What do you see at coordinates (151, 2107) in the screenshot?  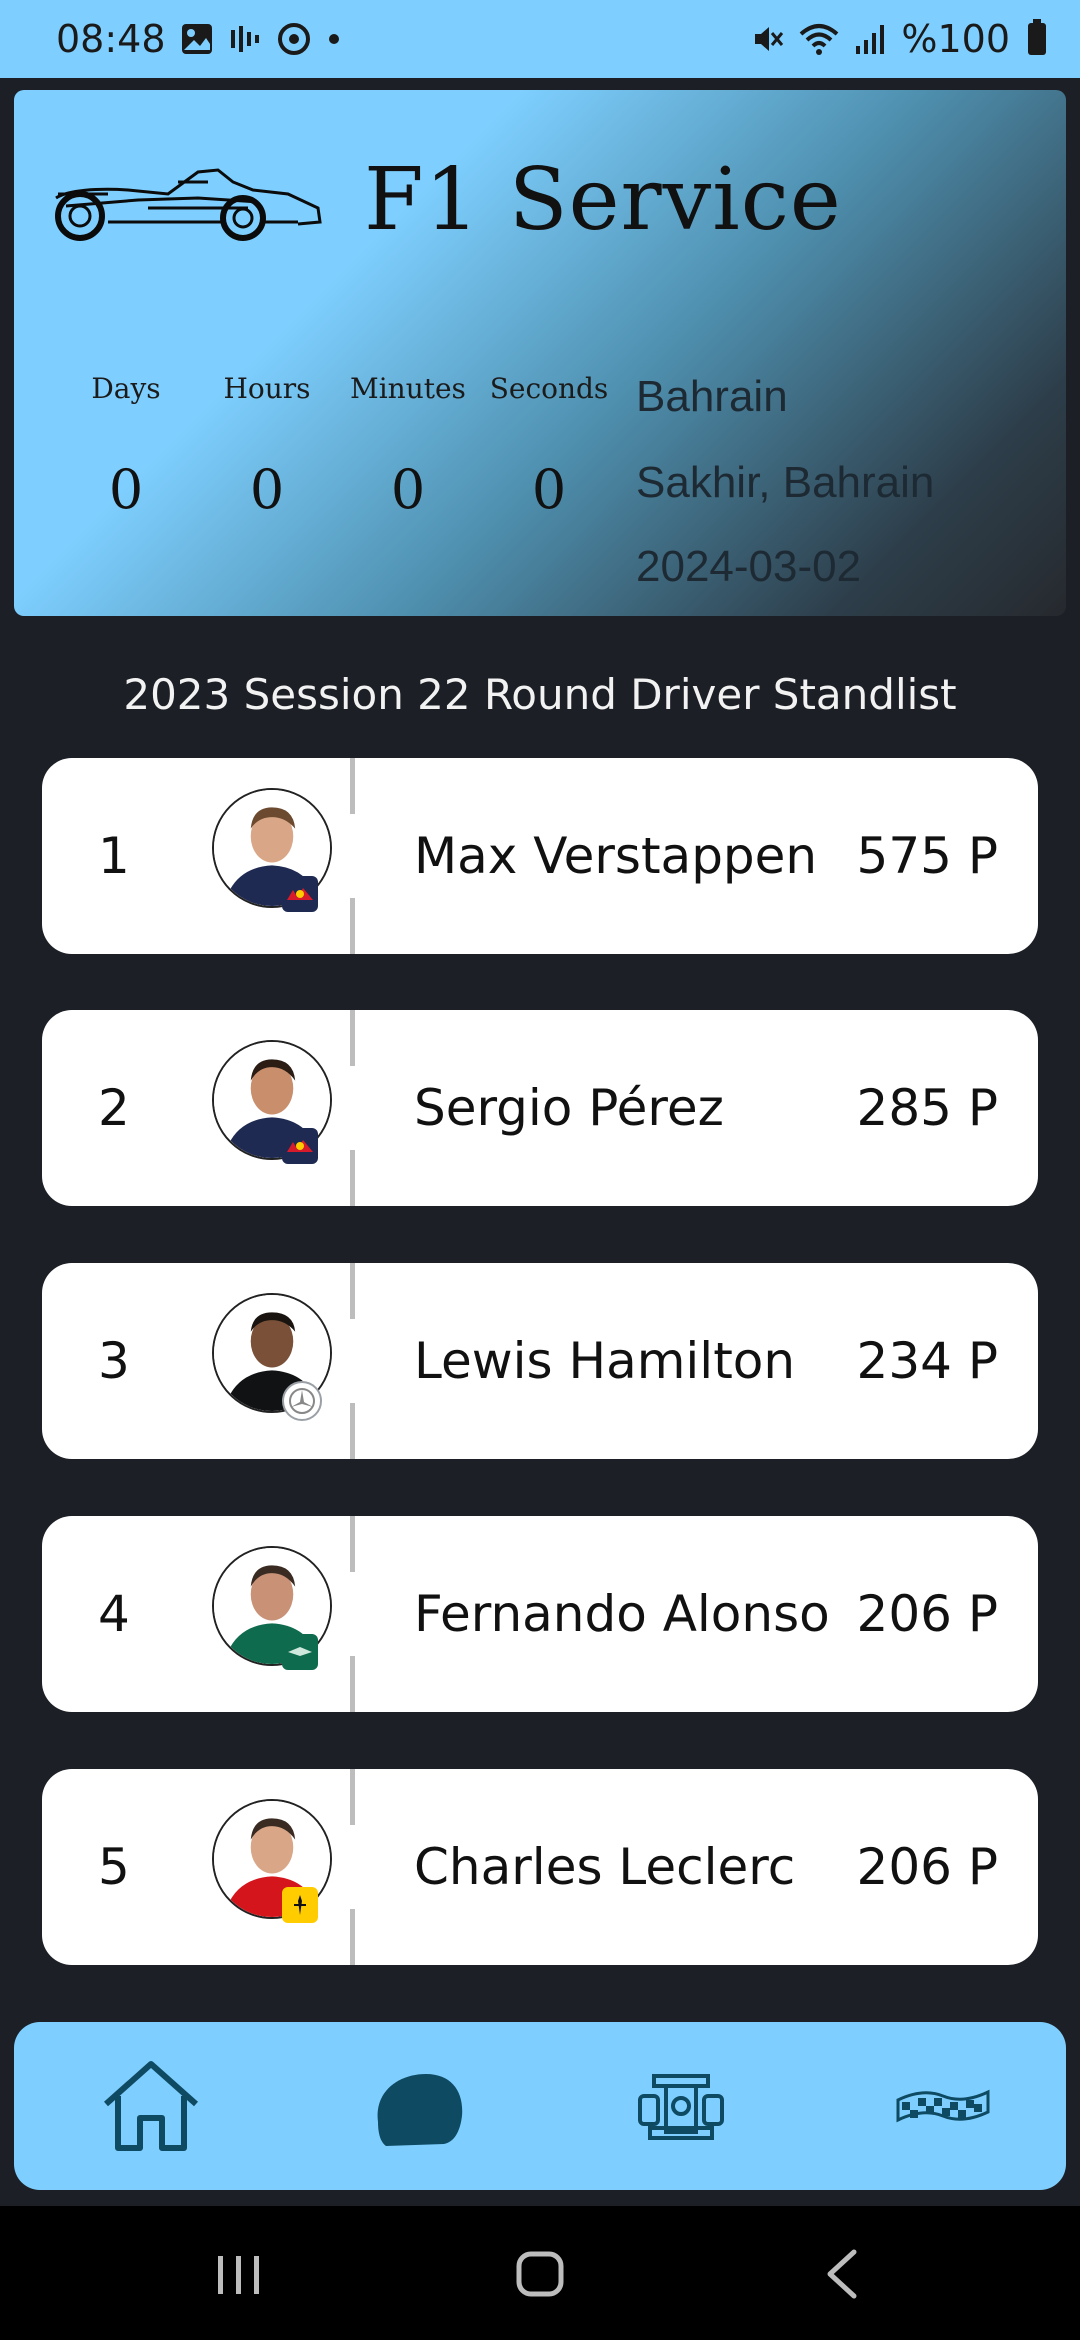 I see `home-icon` at bounding box center [151, 2107].